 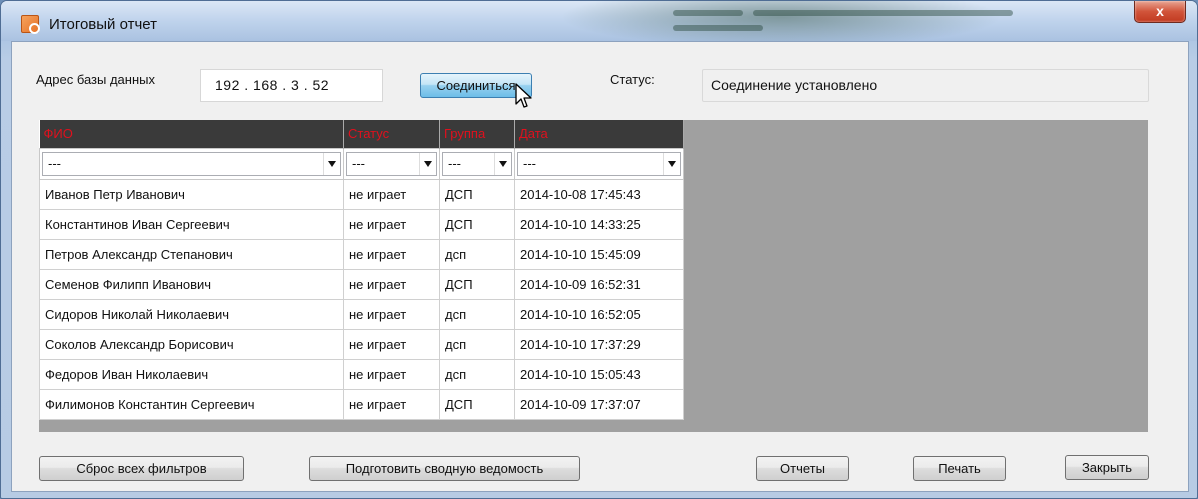 I want to click on filter-status-dropdown: ---, so click(x=391, y=163).